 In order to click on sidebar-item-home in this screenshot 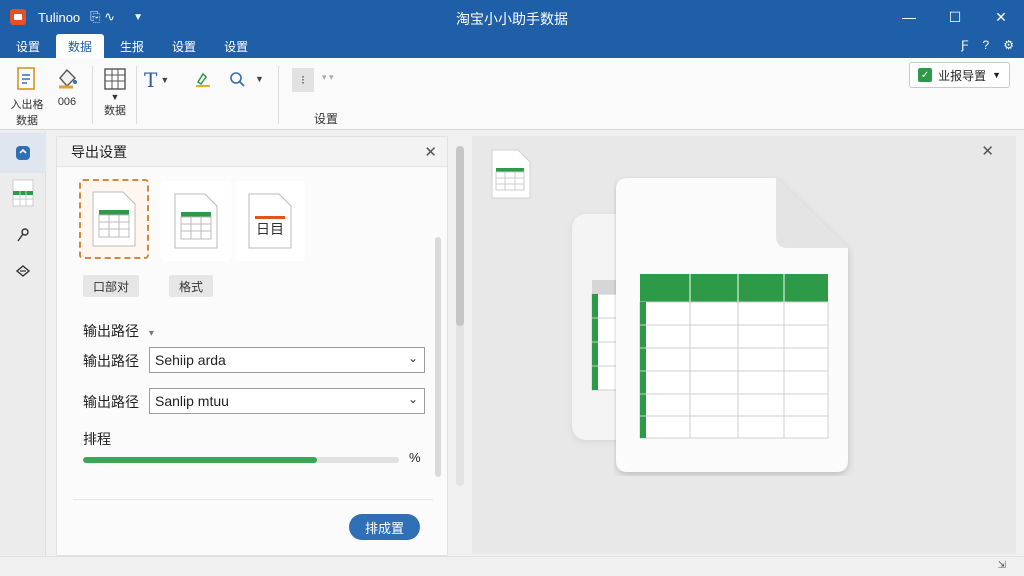, I will do `click(23, 153)`.